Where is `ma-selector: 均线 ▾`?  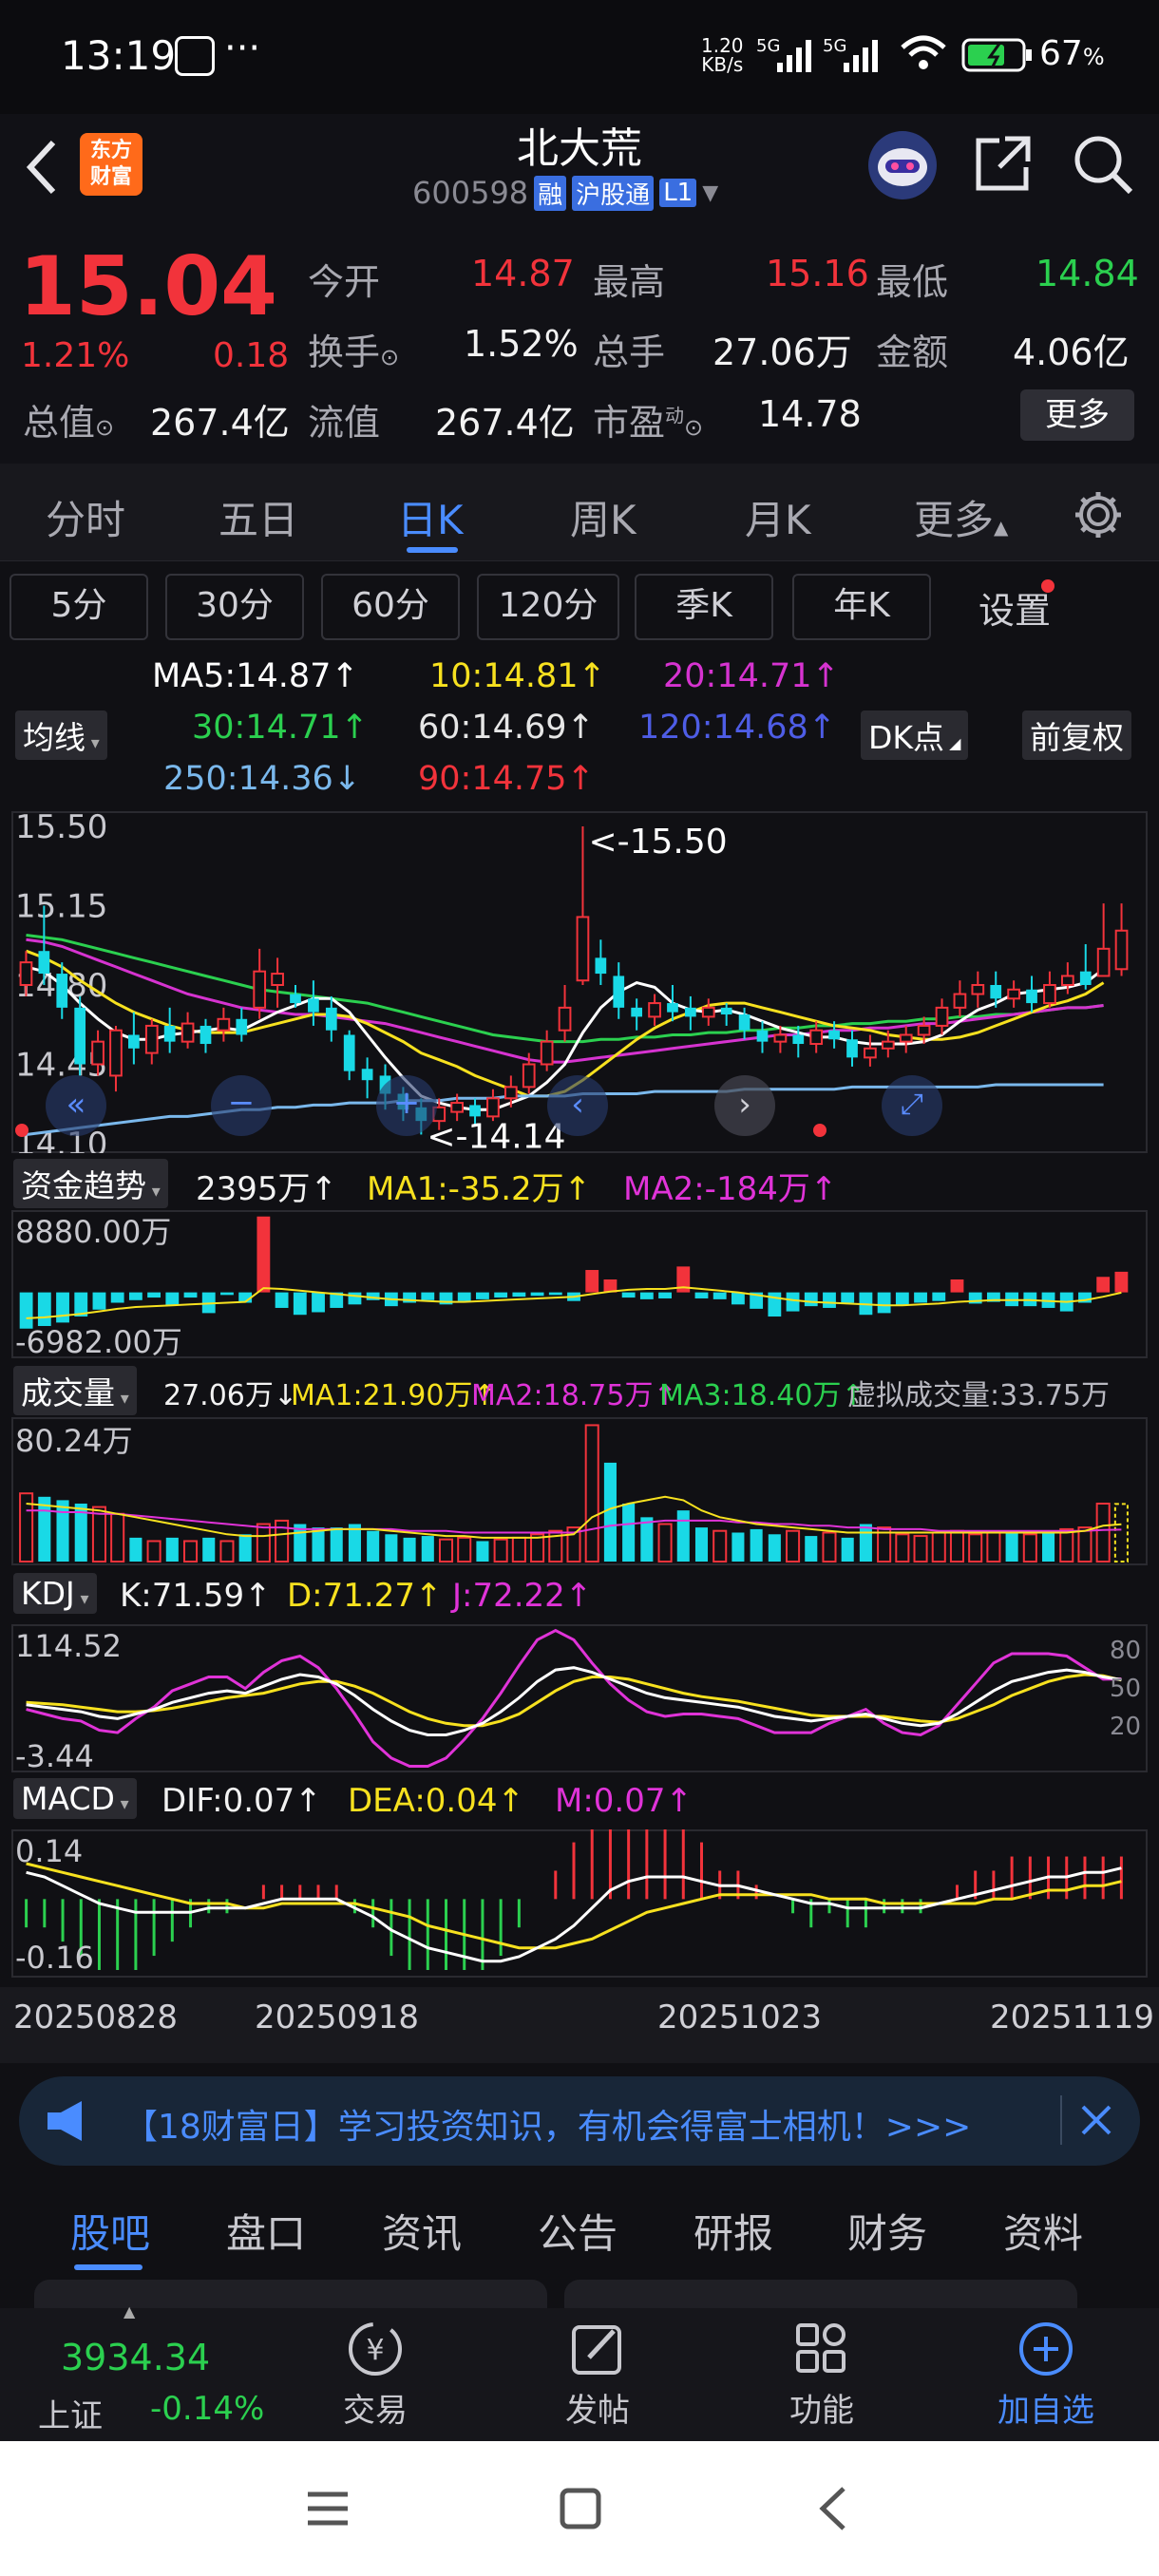
ma-selector: 均线 ▾ is located at coordinates (61, 735).